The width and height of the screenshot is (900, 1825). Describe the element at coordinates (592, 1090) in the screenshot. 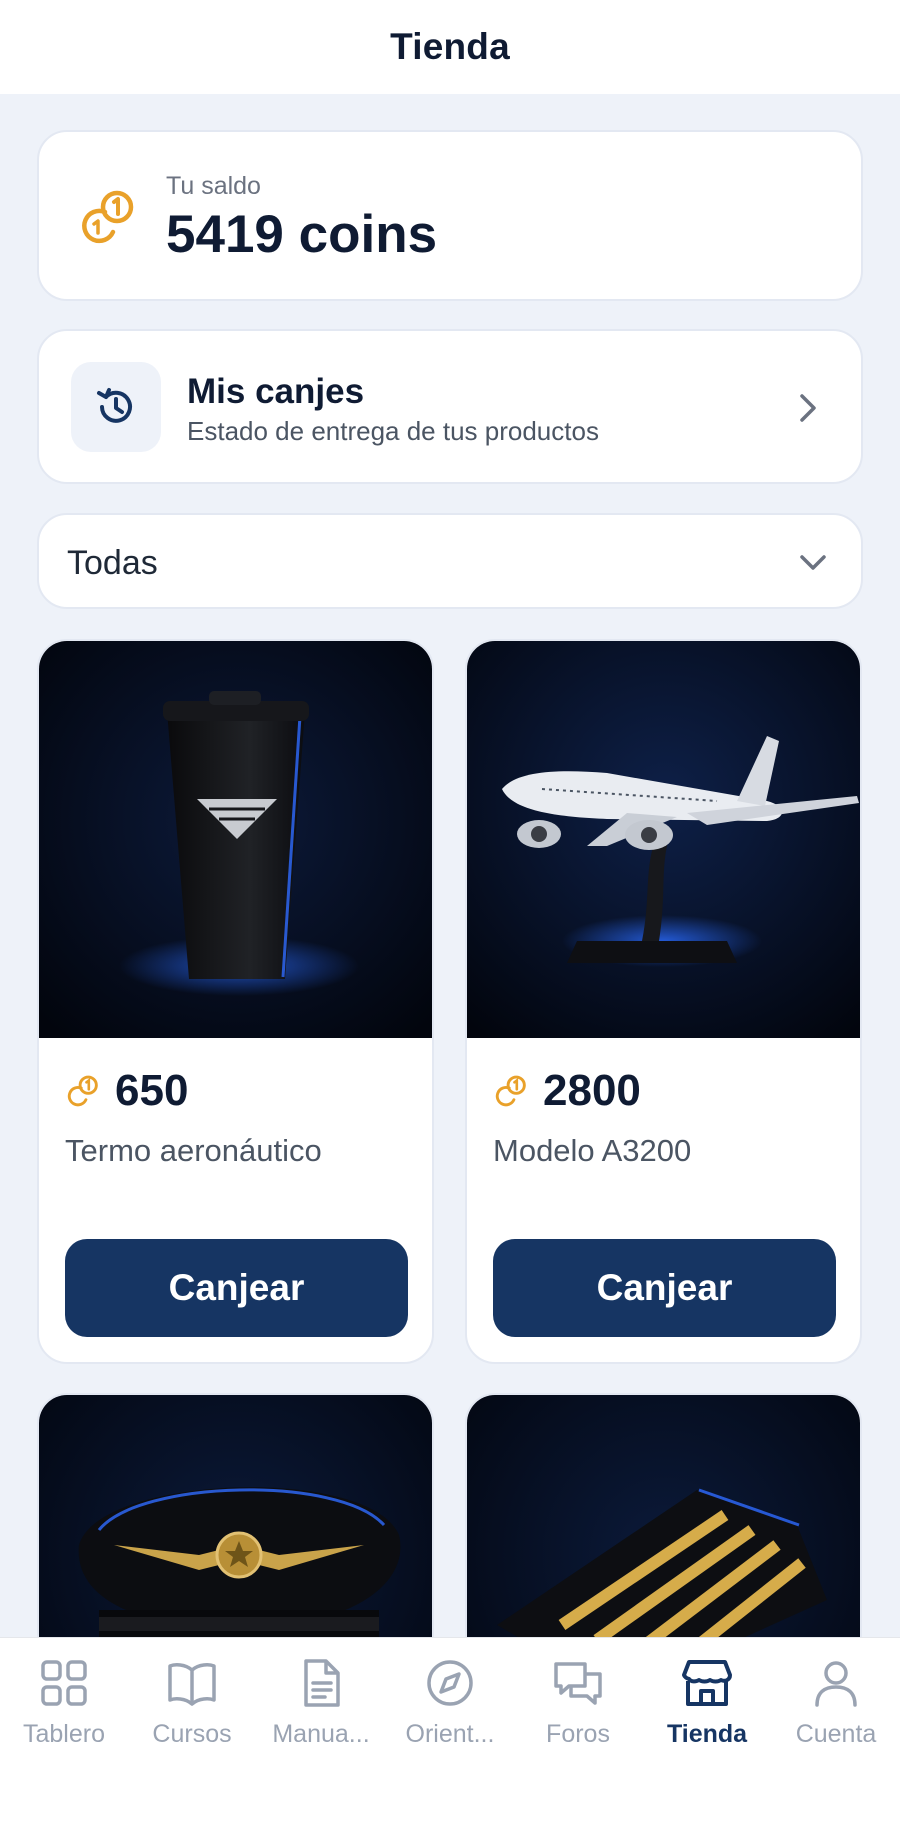

I see `product-price: 2800` at that location.